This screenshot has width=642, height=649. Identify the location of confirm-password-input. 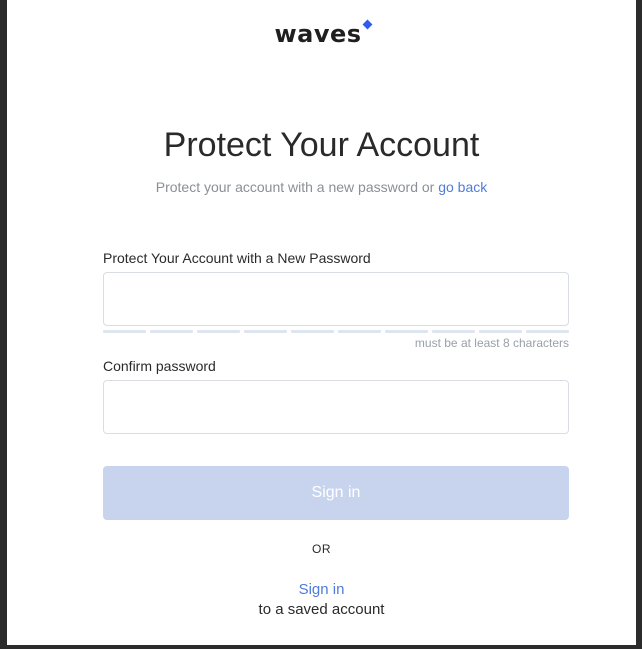
(336, 407).